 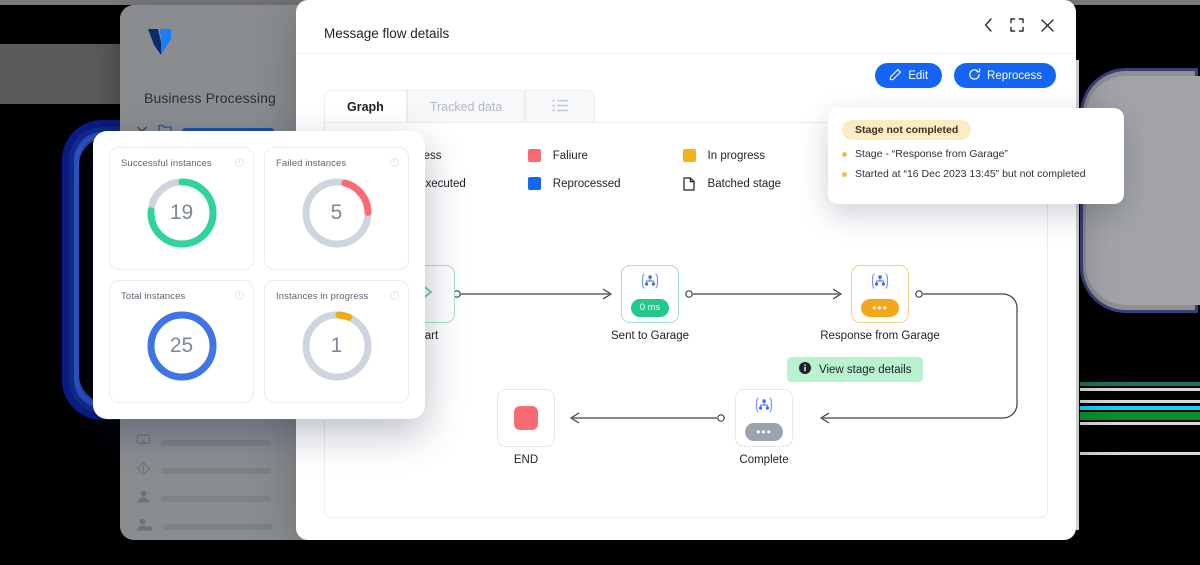 I want to click on tab-graph-label: Graph, so click(x=365, y=107).